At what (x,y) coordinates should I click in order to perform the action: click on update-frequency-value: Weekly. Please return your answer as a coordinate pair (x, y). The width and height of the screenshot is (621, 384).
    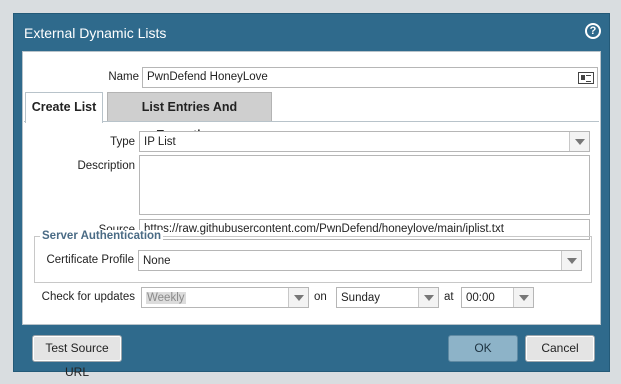
    Looking at the image, I should click on (166, 298).